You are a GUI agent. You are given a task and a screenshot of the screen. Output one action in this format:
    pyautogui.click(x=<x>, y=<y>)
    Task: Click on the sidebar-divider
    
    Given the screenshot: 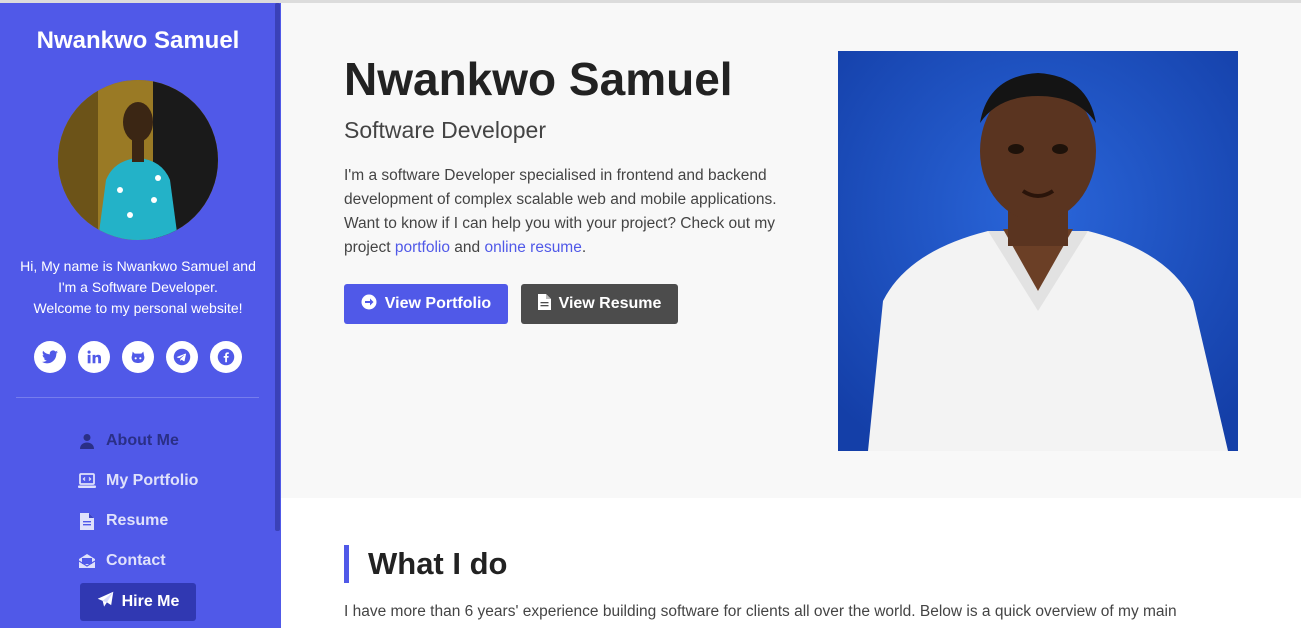 What is the action you would take?
    pyautogui.click(x=137, y=397)
    